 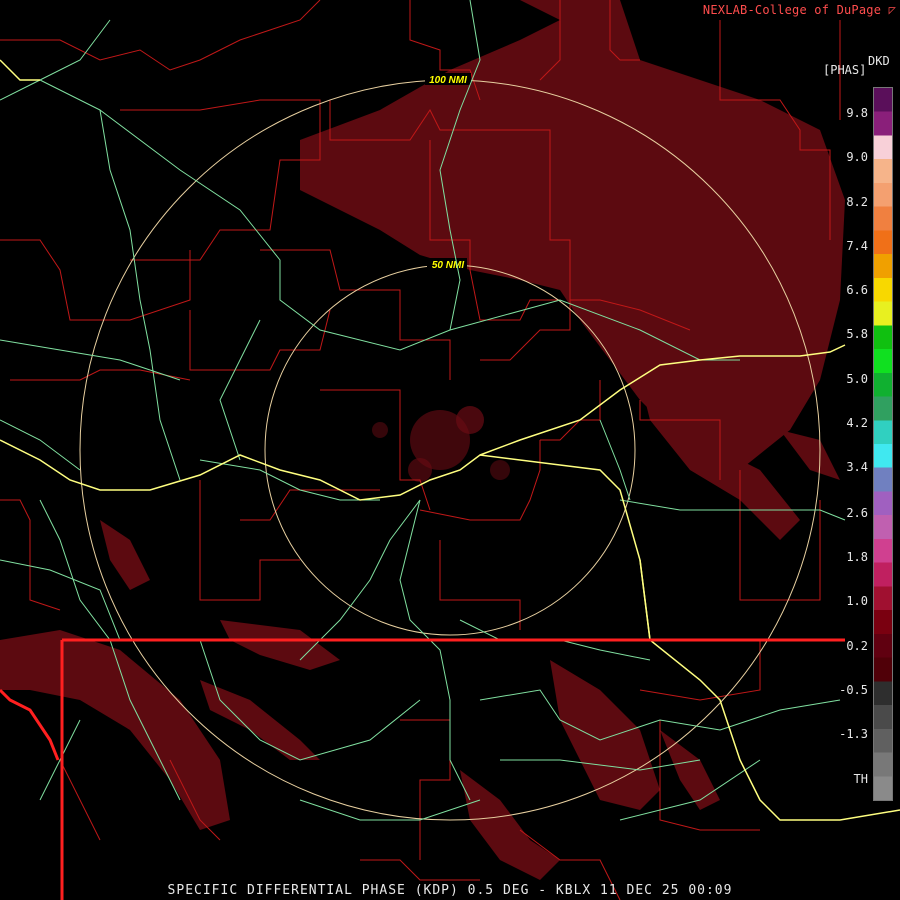 I want to click on ring-label-100: 100 NMI, so click(x=448, y=80).